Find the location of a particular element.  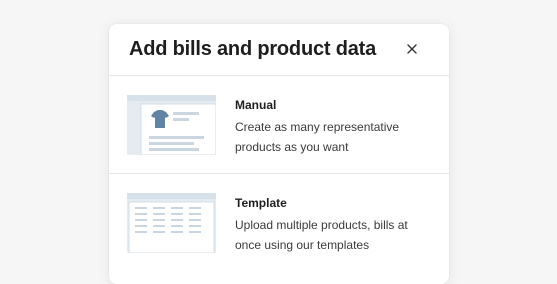

modal-title: Add bills and product data is located at coordinates (253, 49).